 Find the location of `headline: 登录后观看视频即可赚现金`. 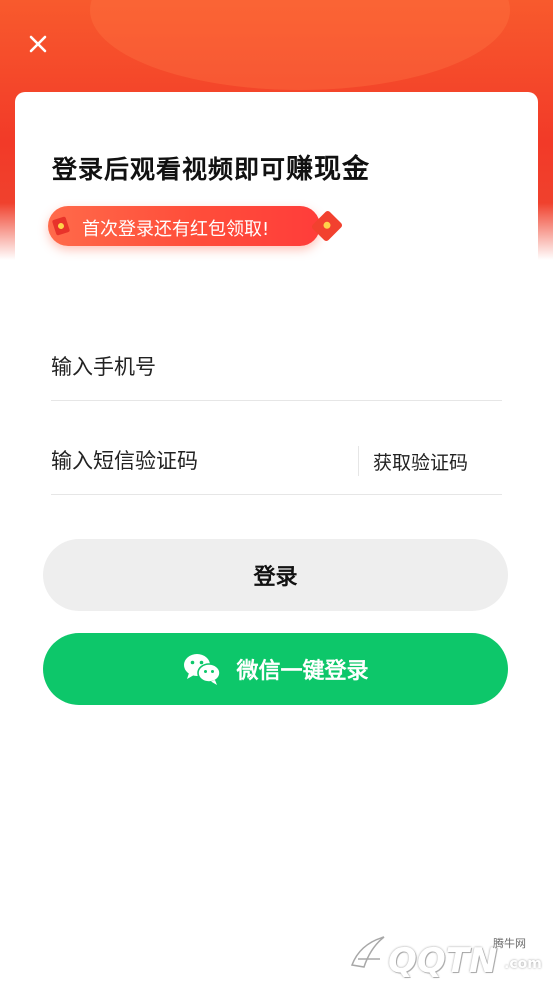

headline: 登录后观看视频即可赚现金 is located at coordinates (211, 166).